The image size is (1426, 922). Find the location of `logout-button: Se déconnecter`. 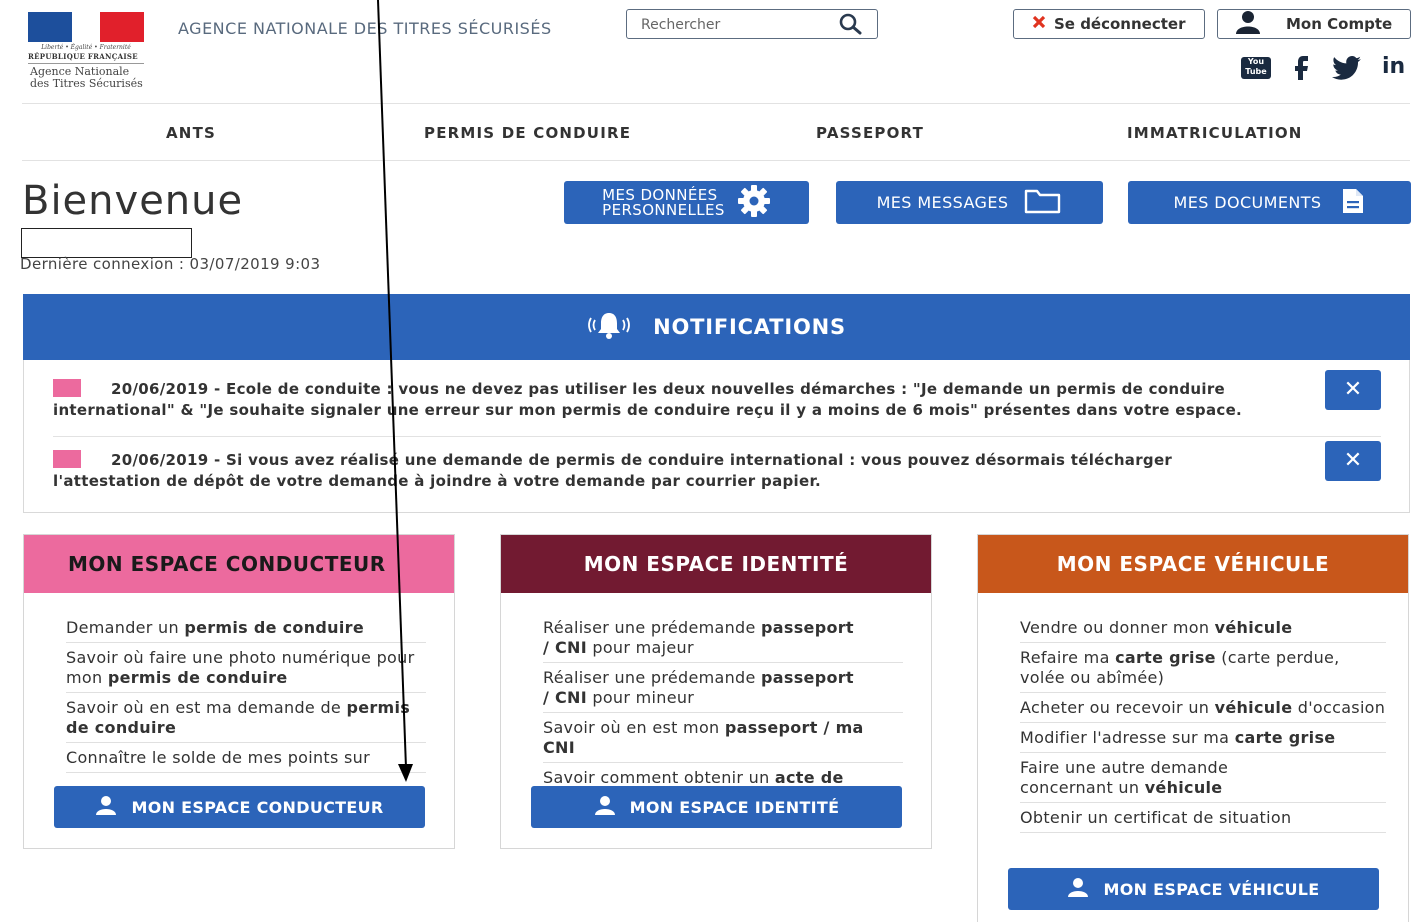

logout-button: Se déconnecter is located at coordinates (1109, 24).